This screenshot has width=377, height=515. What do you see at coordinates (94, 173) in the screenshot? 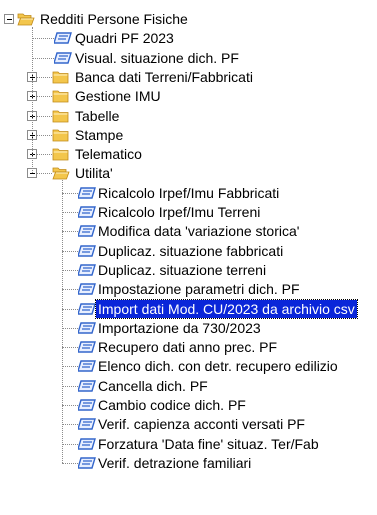
I see `tree-folder-utilita: Utilita'` at bounding box center [94, 173].